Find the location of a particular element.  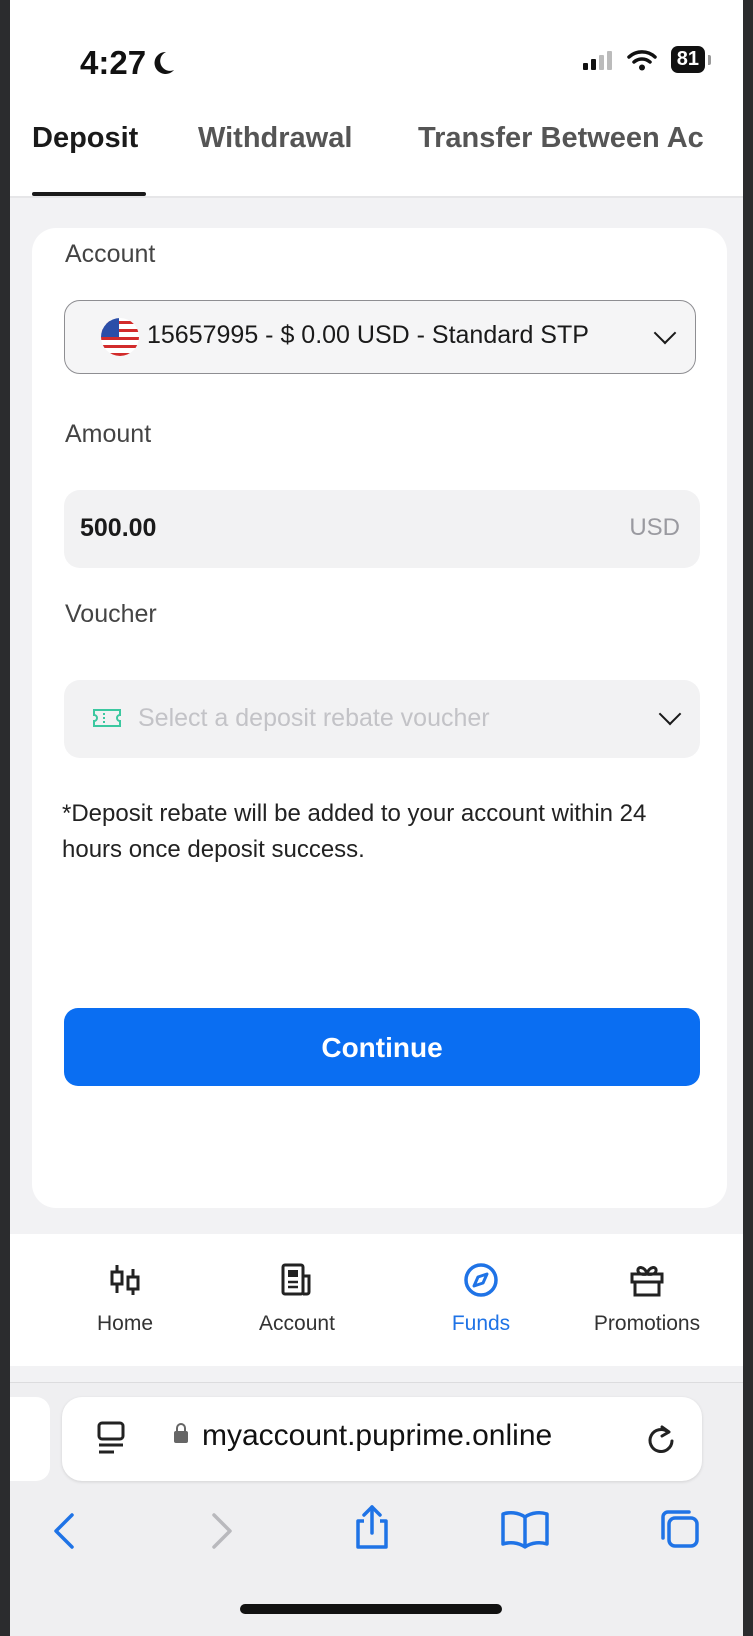

nav-account-label: Account is located at coordinates (297, 1323).